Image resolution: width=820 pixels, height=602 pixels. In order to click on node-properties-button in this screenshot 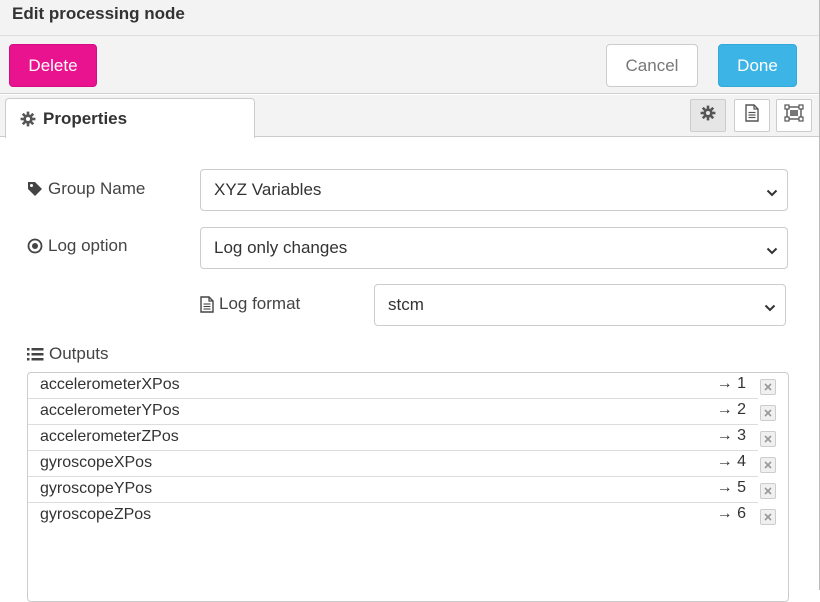, I will do `click(708, 115)`.